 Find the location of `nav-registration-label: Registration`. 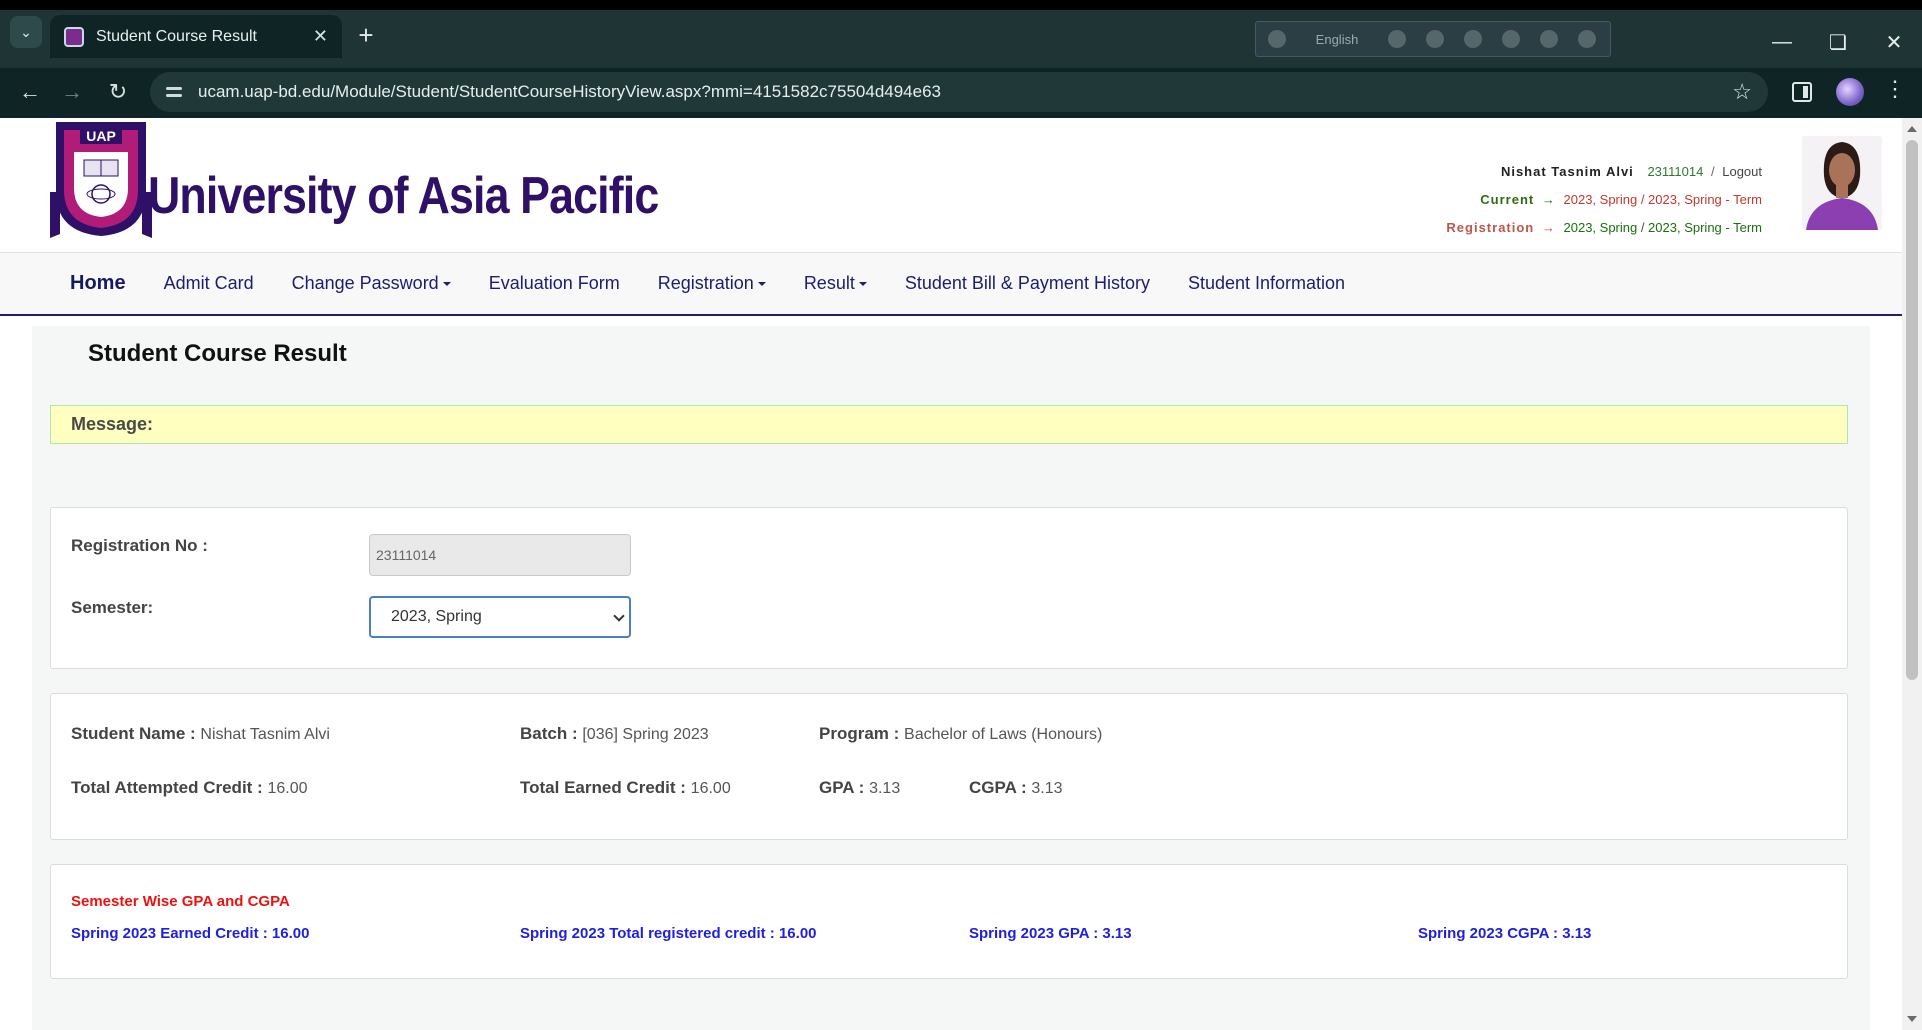

nav-registration-label: Registration is located at coordinates (705, 283).